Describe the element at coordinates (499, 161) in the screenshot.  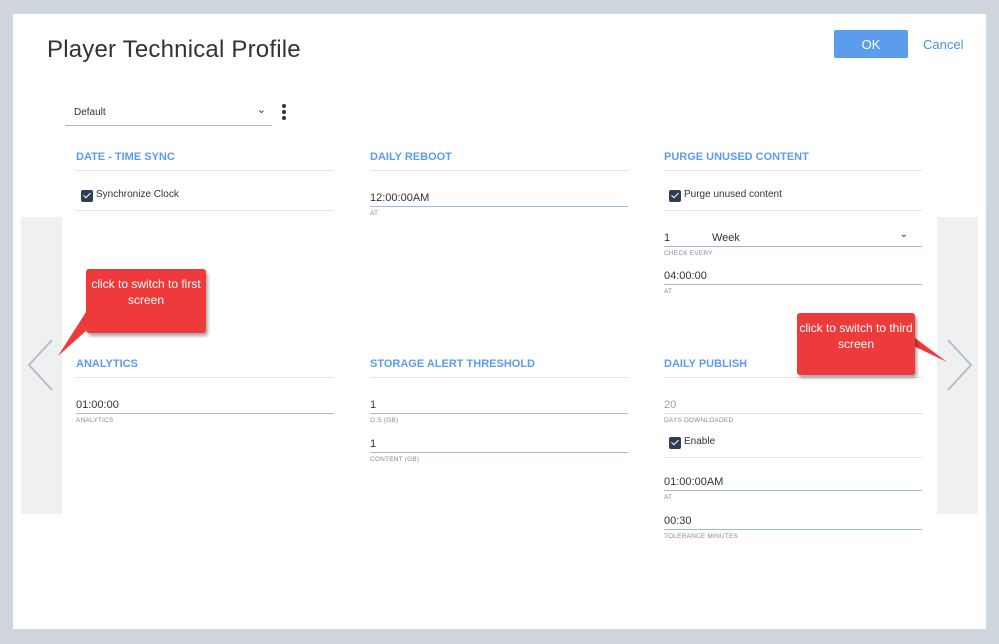
I see `section-title: DAILY REBOOT` at that location.